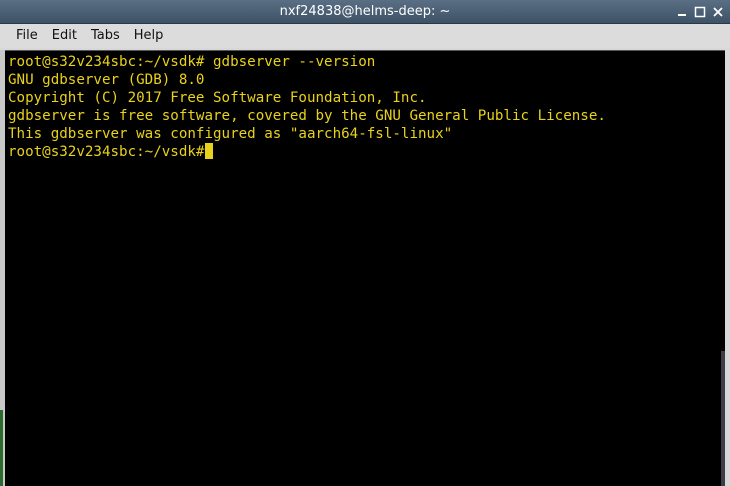 The image size is (730, 486). I want to click on title-bar: nxf24838@helms-deep: ~, so click(365, 12).